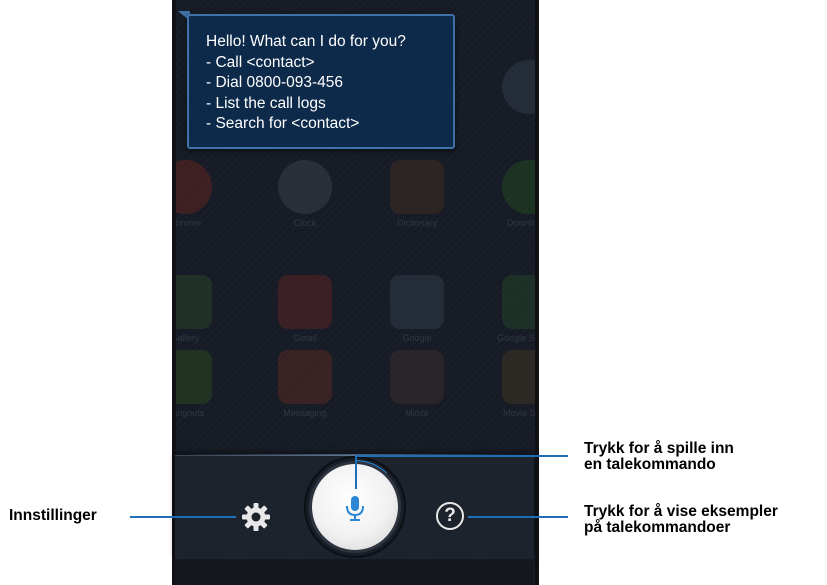 The image size is (827, 585). I want to click on example-search: - Search for <contact>, so click(283, 123).